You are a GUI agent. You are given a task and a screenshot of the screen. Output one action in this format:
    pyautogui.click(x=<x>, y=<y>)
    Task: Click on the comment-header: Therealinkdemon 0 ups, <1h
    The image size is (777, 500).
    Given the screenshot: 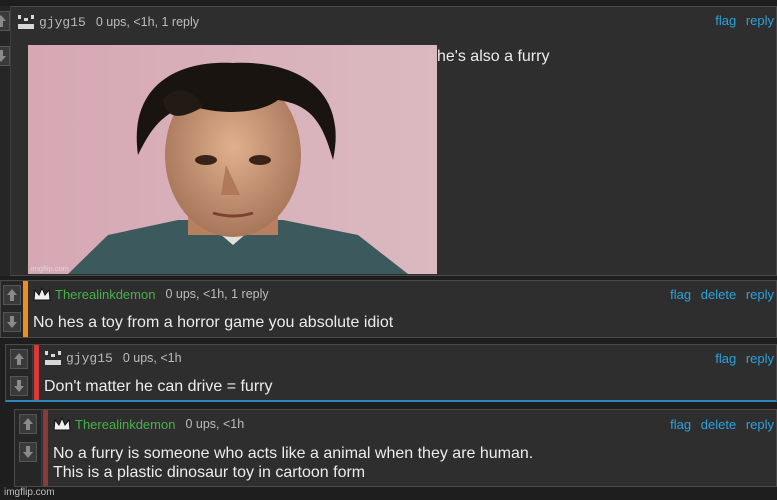 What is the action you would take?
    pyautogui.click(x=148, y=424)
    